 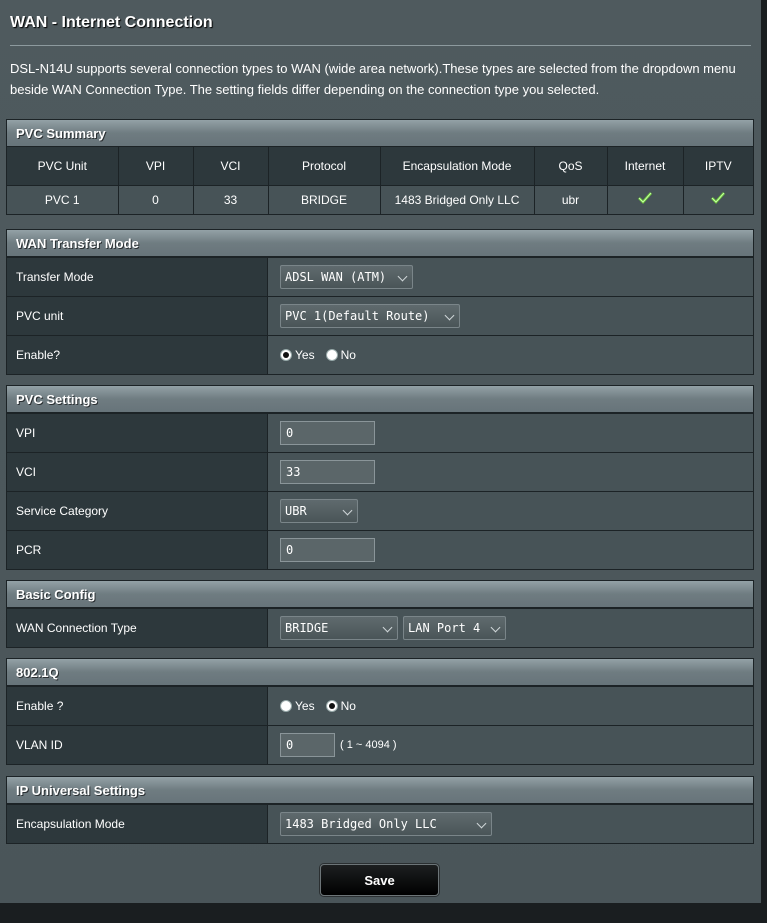 What do you see at coordinates (336, 277) in the screenshot?
I see `transfer-mode-value: ADSL WAN (ATM)` at bounding box center [336, 277].